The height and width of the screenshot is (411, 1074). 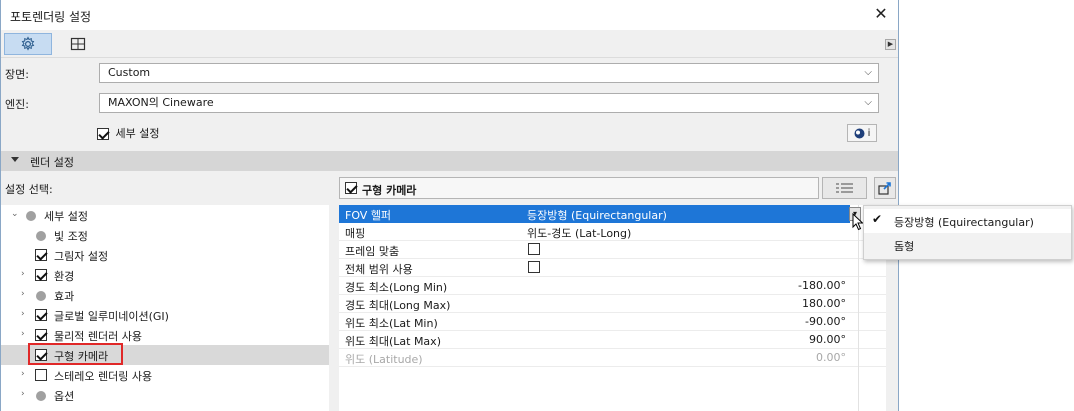 I want to click on tree-item-light: 빛 조정, so click(x=165, y=235).